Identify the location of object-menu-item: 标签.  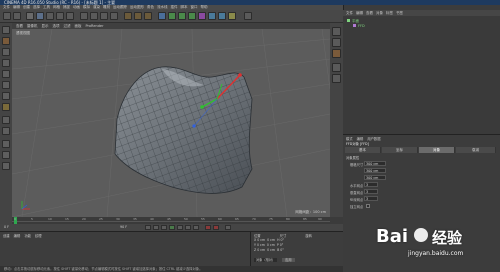
(389, 13).